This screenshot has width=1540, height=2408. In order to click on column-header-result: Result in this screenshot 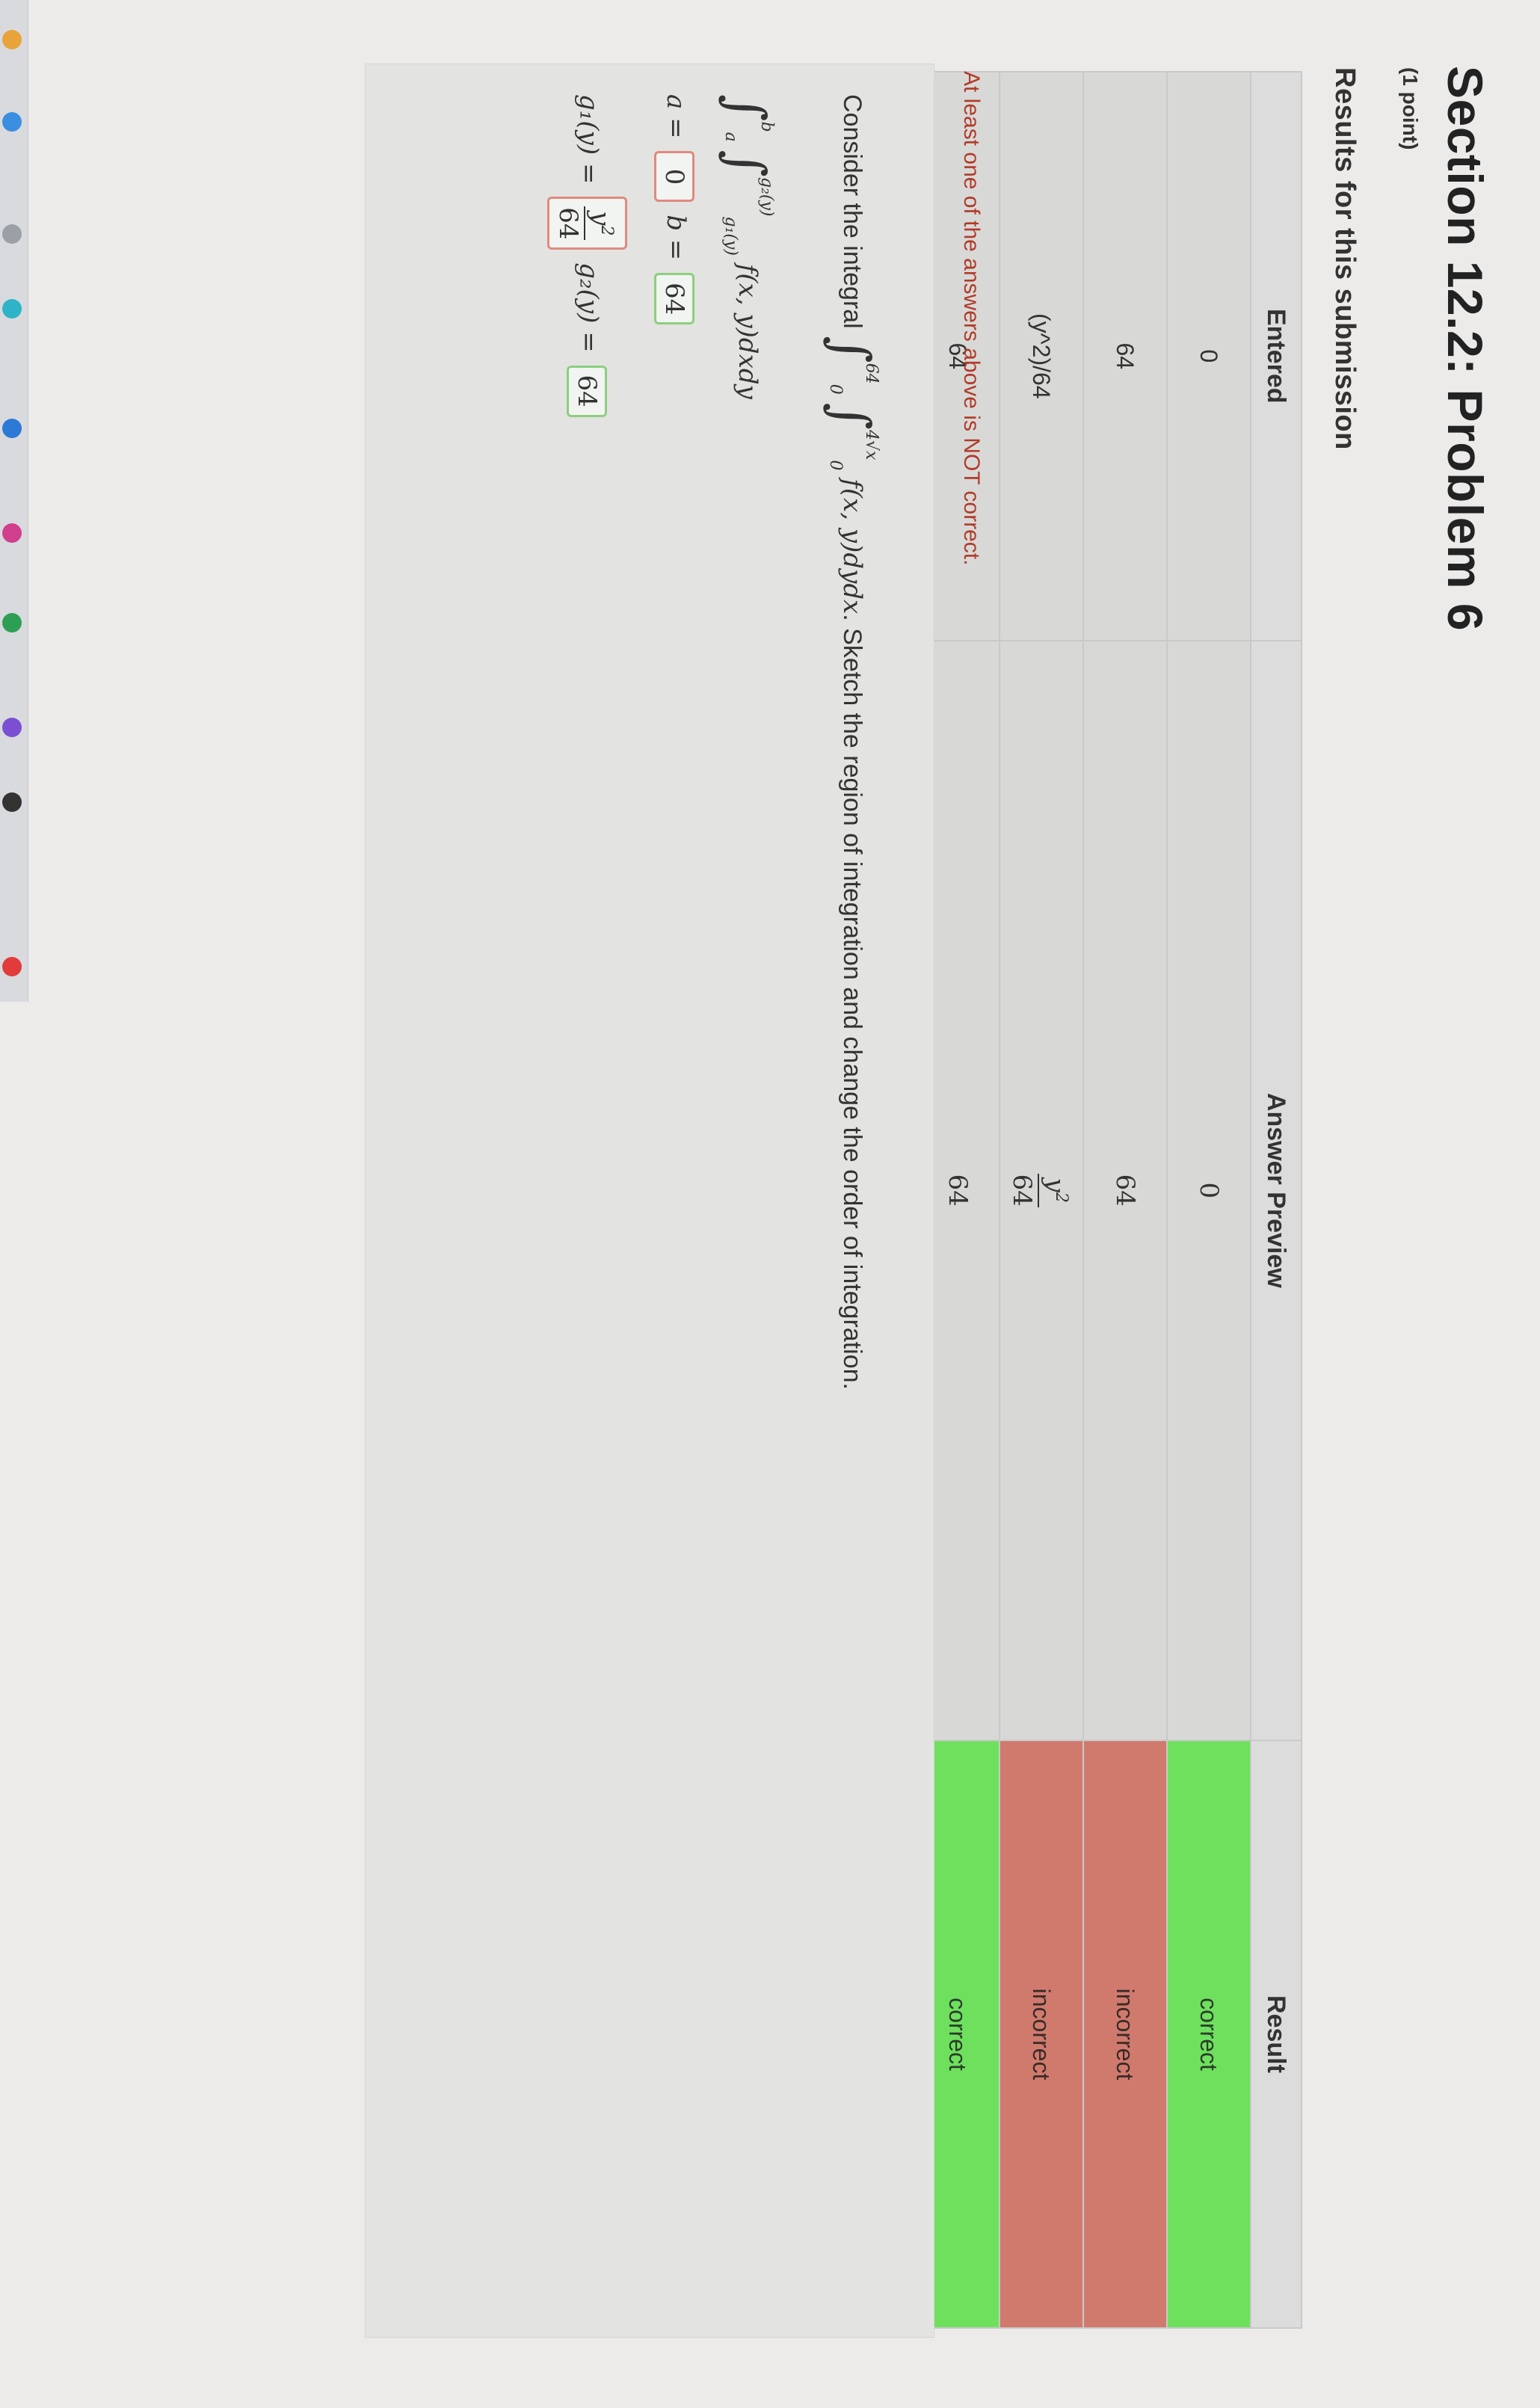, I will do `click(1276, 2034)`.